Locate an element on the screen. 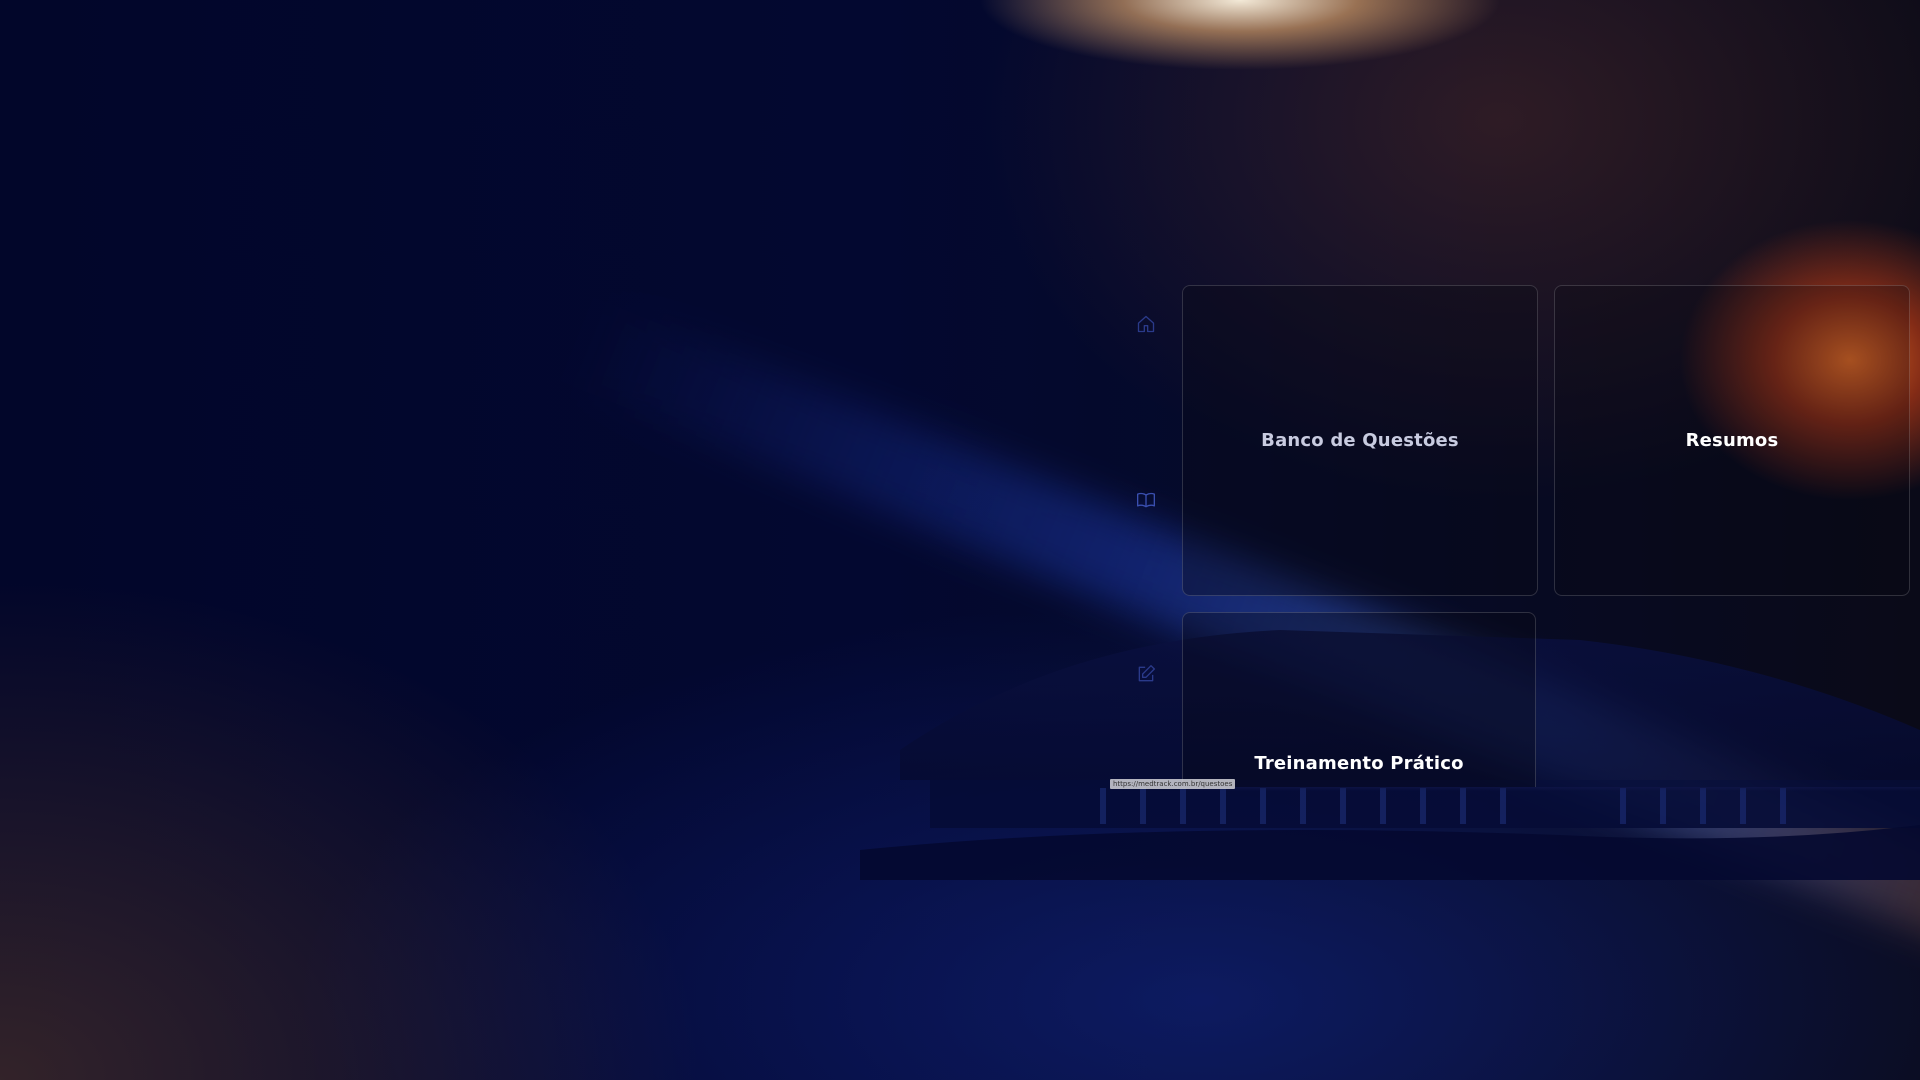 This screenshot has height=1080, width=1920. sidebar-item-edit is located at coordinates (1146, 676).